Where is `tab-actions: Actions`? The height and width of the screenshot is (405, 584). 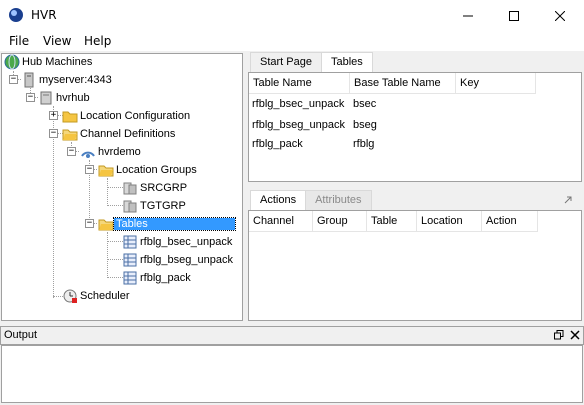
tab-actions: Actions is located at coordinates (278, 200).